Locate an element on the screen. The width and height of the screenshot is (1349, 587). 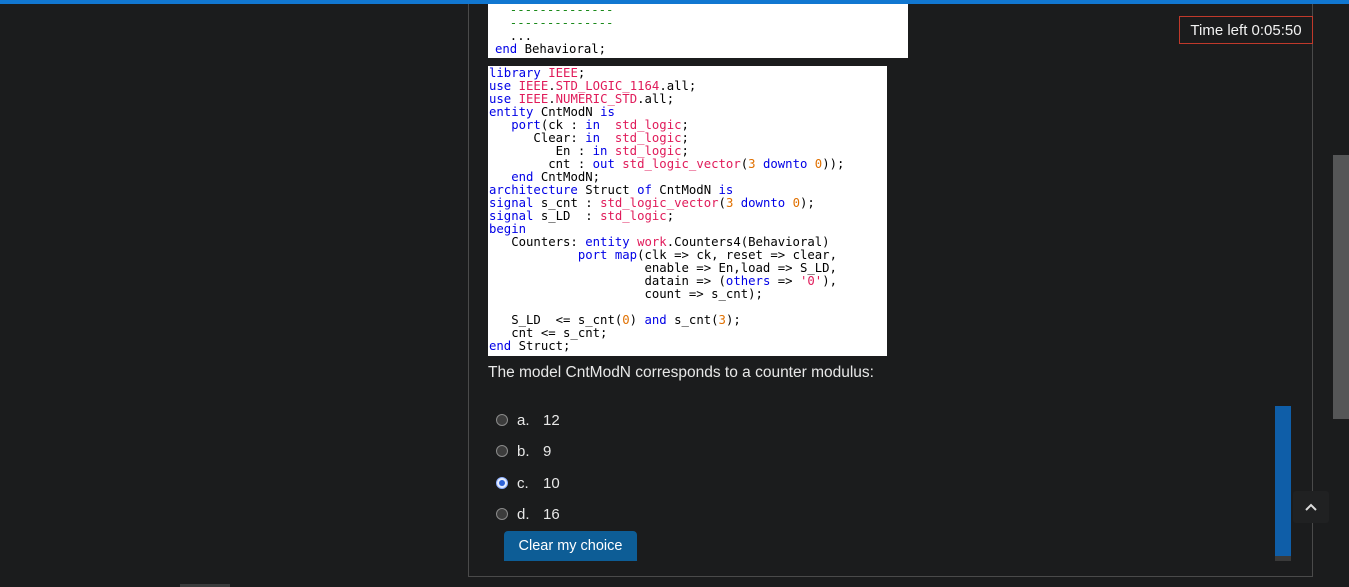
code-line: entity CntModN is is located at coordinates (552, 112).